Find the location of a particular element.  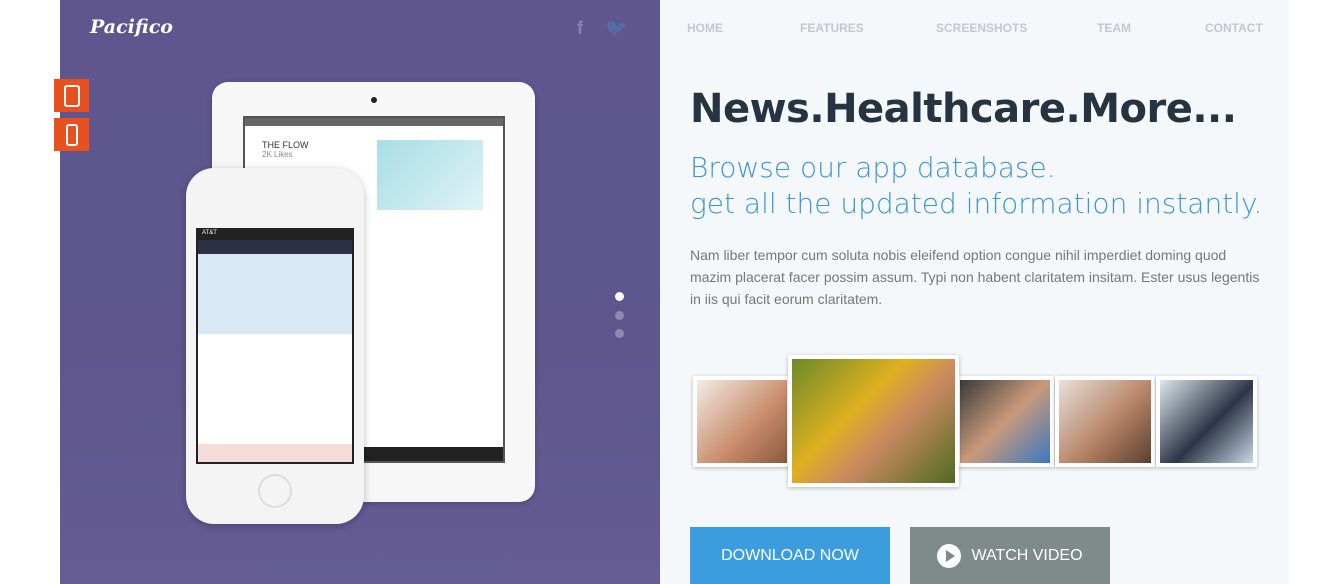

download-label: DOWNLOAD NOW is located at coordinates (790, 555).